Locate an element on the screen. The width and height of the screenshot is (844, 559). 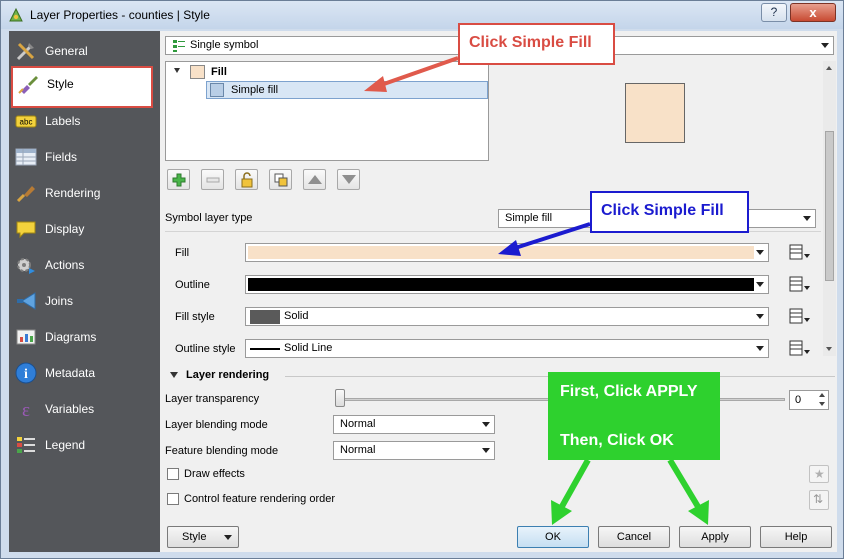
sidebar-item-diagrams: Diagrams is located at coordinates (84, 337).